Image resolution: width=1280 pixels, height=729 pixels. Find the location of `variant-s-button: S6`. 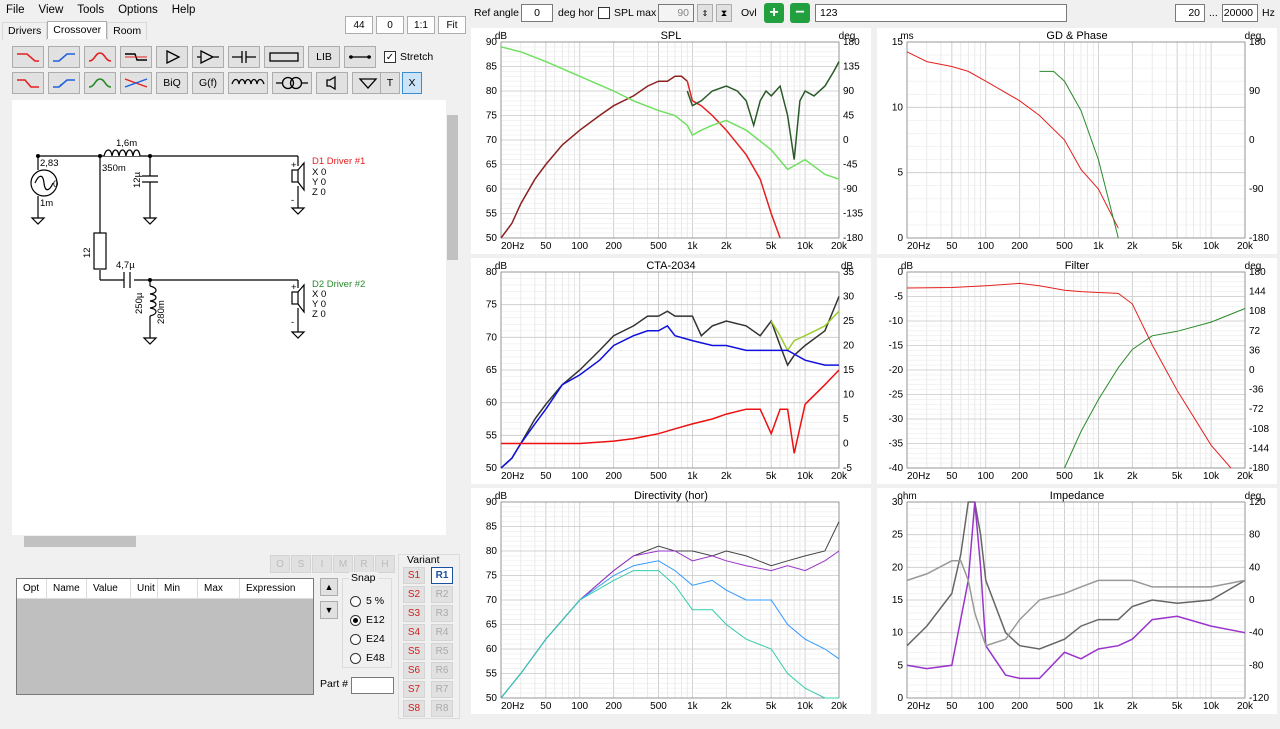

variant-s-button: S6 is located at coordinates (414, 670).